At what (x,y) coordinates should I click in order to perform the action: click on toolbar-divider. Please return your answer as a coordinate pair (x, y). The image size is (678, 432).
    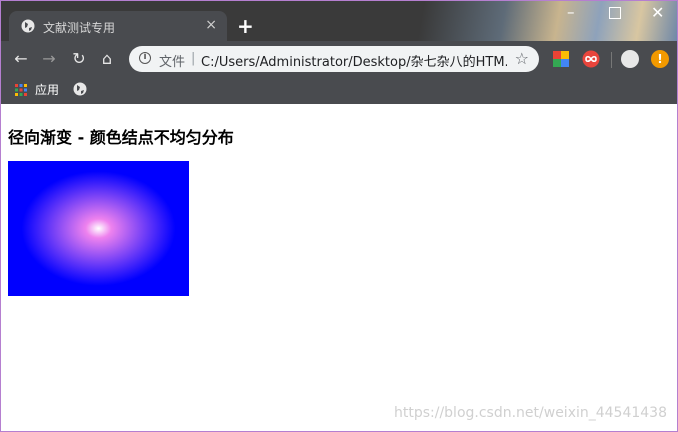
    Looking at the image, I should click on (611, 60).